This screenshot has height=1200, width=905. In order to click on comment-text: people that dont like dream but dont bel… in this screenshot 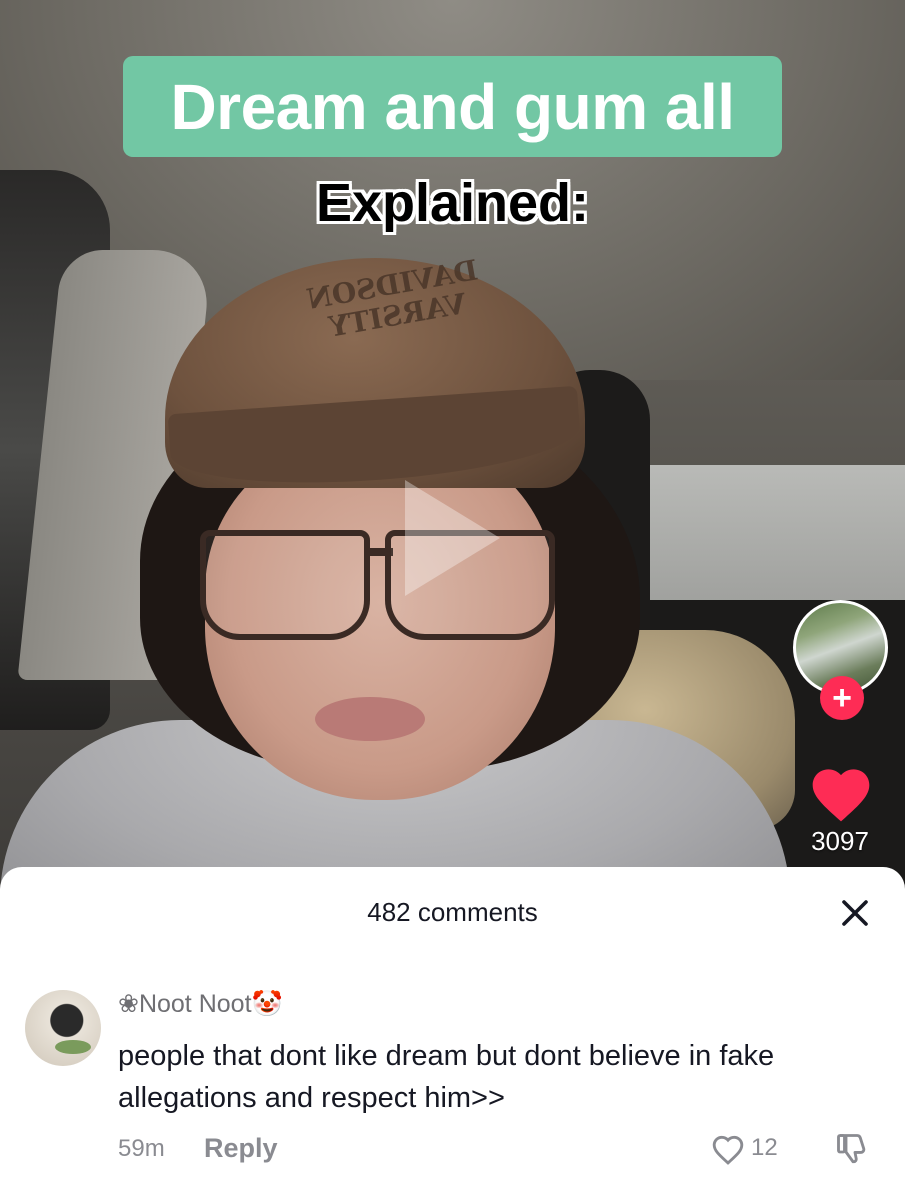, I will do `click(446, 1077)`.